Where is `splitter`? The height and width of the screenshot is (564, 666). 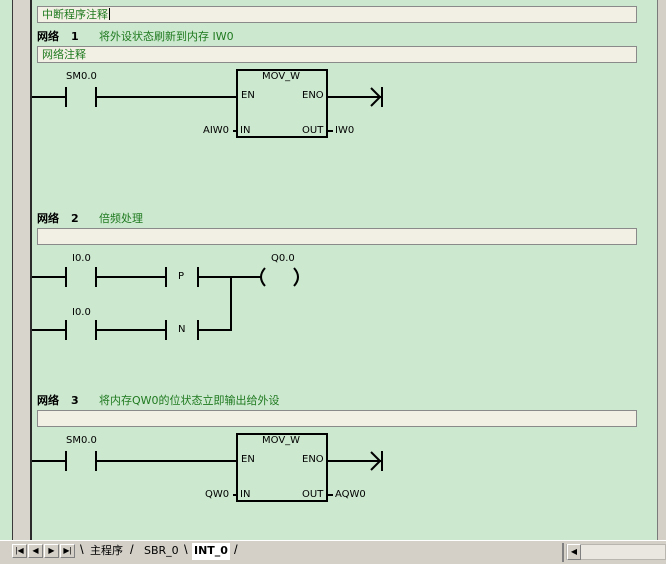
splitter is located at coordinates (563, 552).